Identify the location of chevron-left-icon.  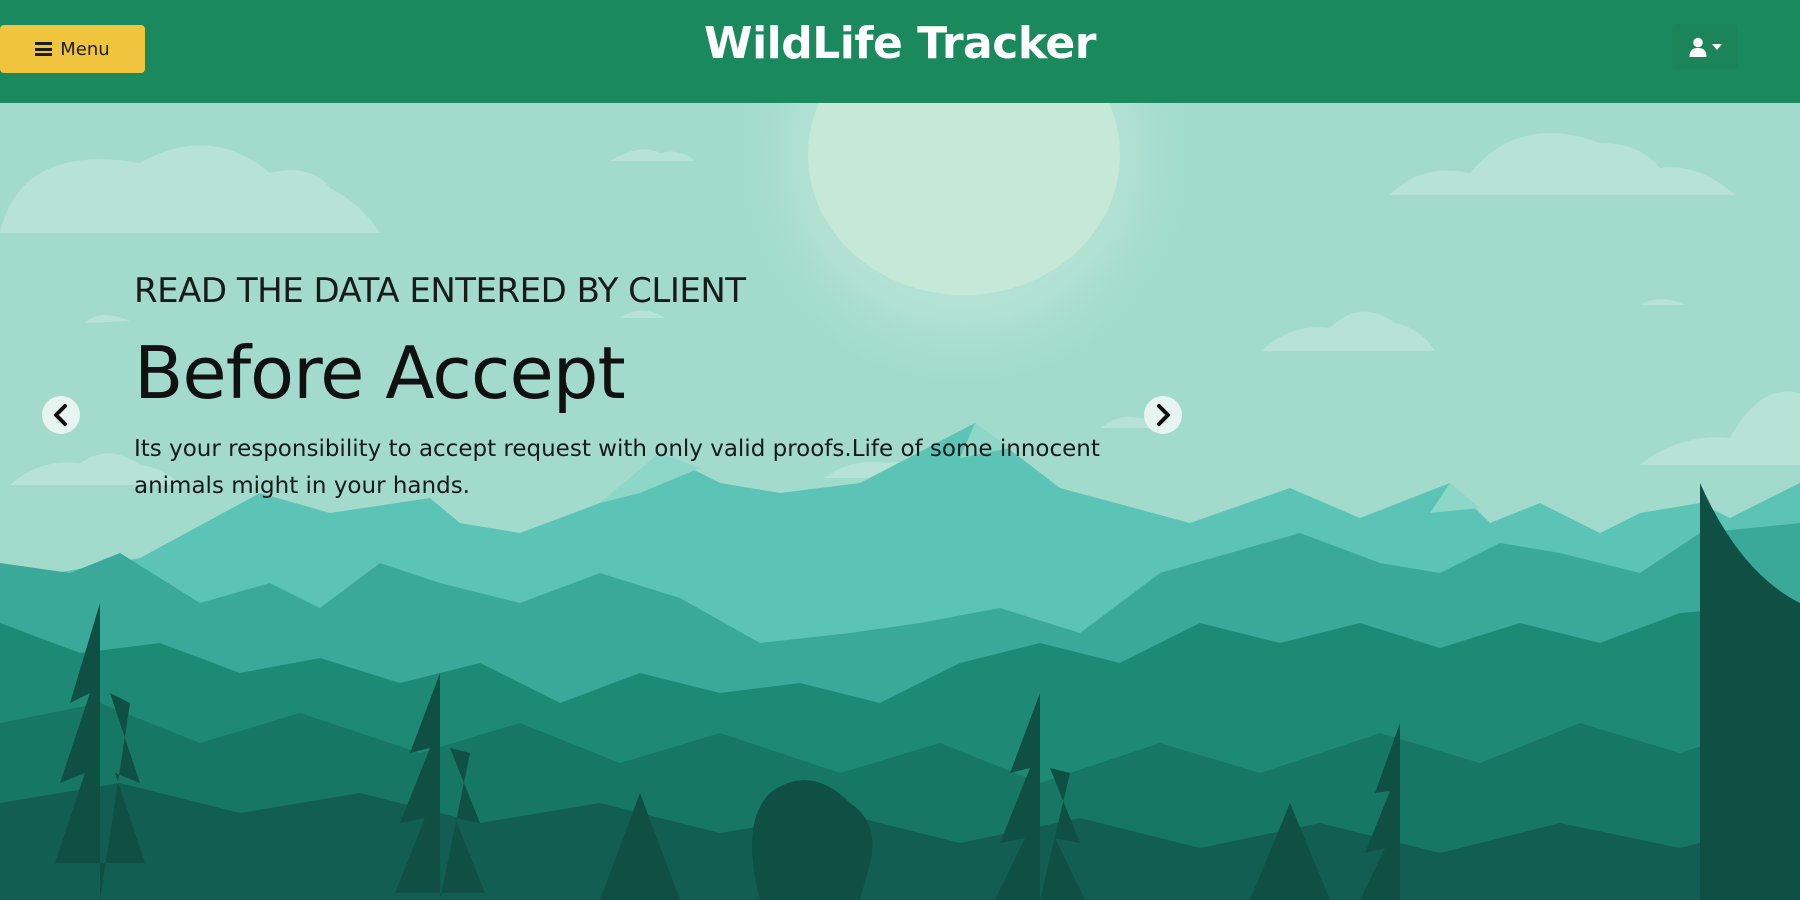
(60, 415).